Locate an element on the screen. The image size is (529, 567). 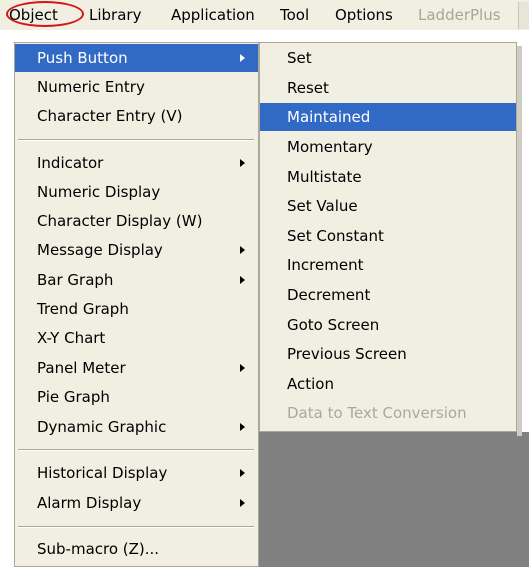
menu-item-message-display: Message Display is located at coordinates (136, 250).